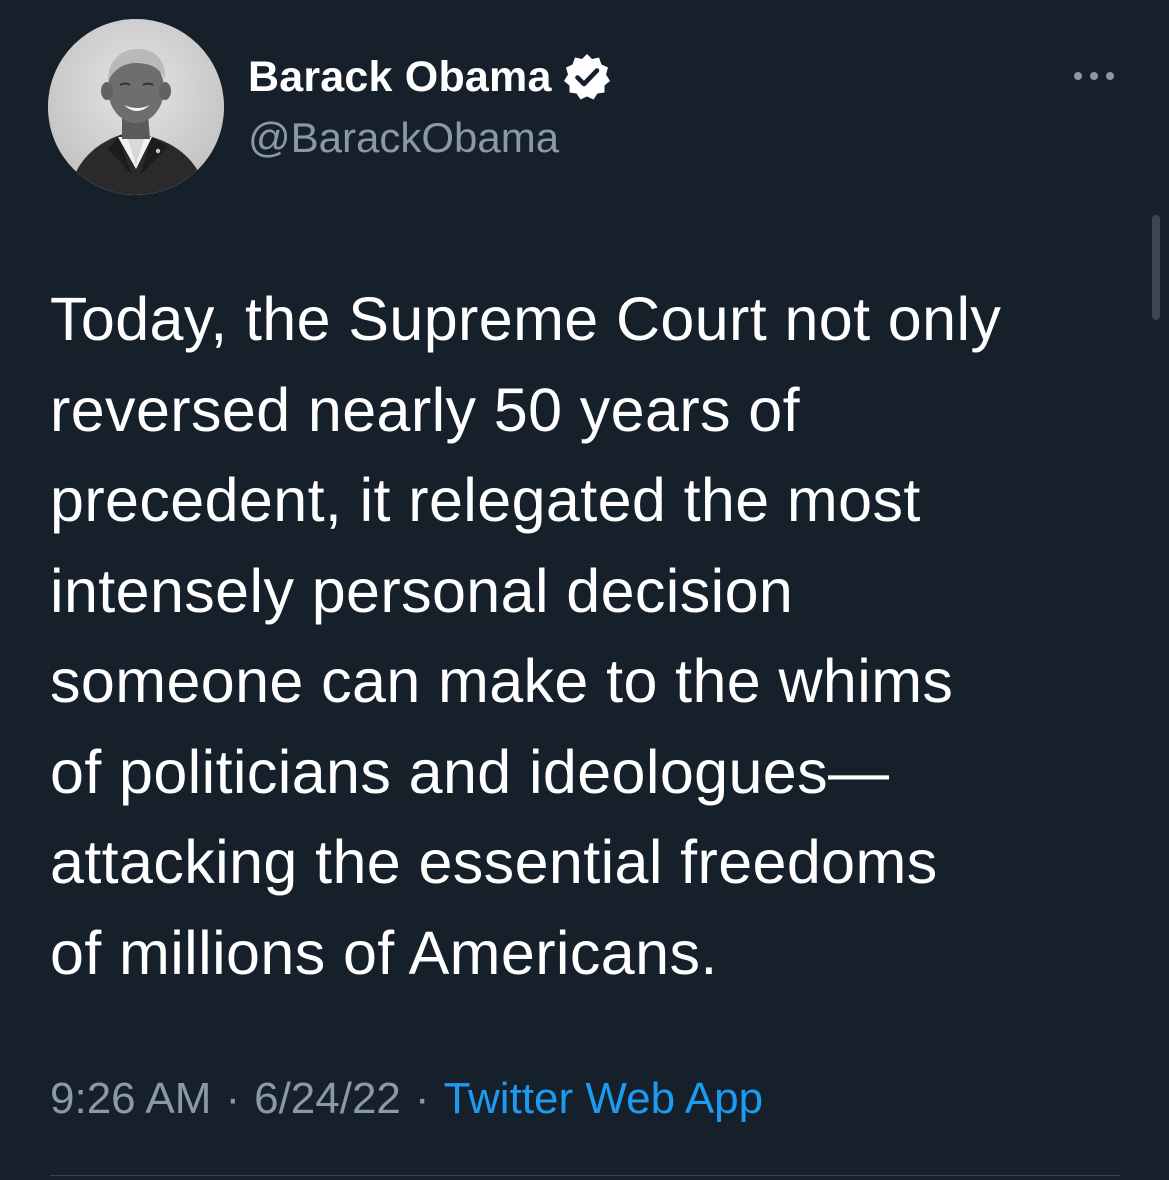  Describe the element at coordinates (494, 862) in the screenshot. I see `tweet-text-line: attacking the essential freedoms` at that location.